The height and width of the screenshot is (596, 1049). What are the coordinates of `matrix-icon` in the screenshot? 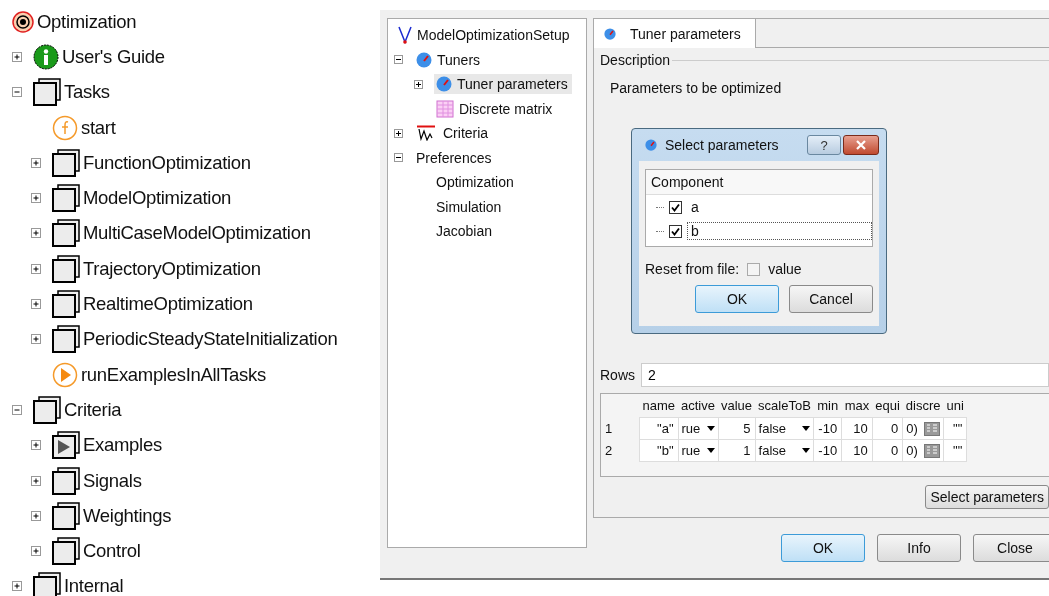 It's located at (445, 108).